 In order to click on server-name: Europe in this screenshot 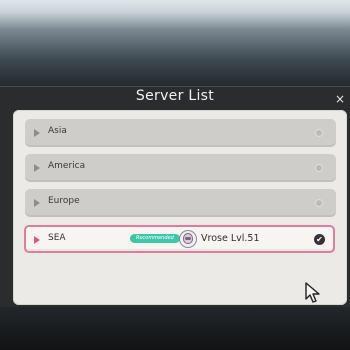, I will do `click(64, 201)`.